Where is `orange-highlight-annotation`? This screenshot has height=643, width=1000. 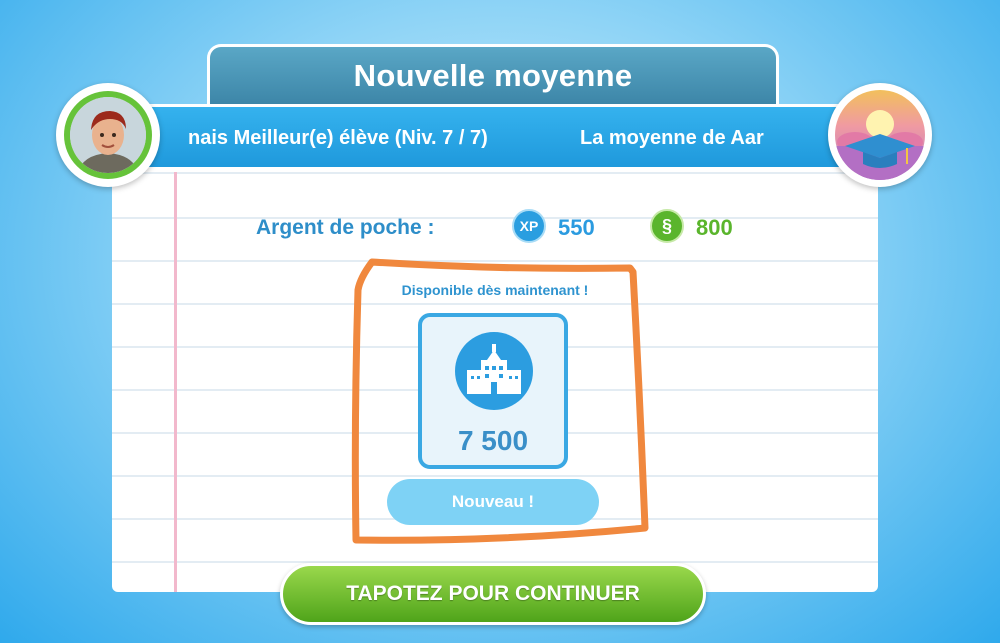 orange-highlight-annotation is located at coordinates (500, 401).